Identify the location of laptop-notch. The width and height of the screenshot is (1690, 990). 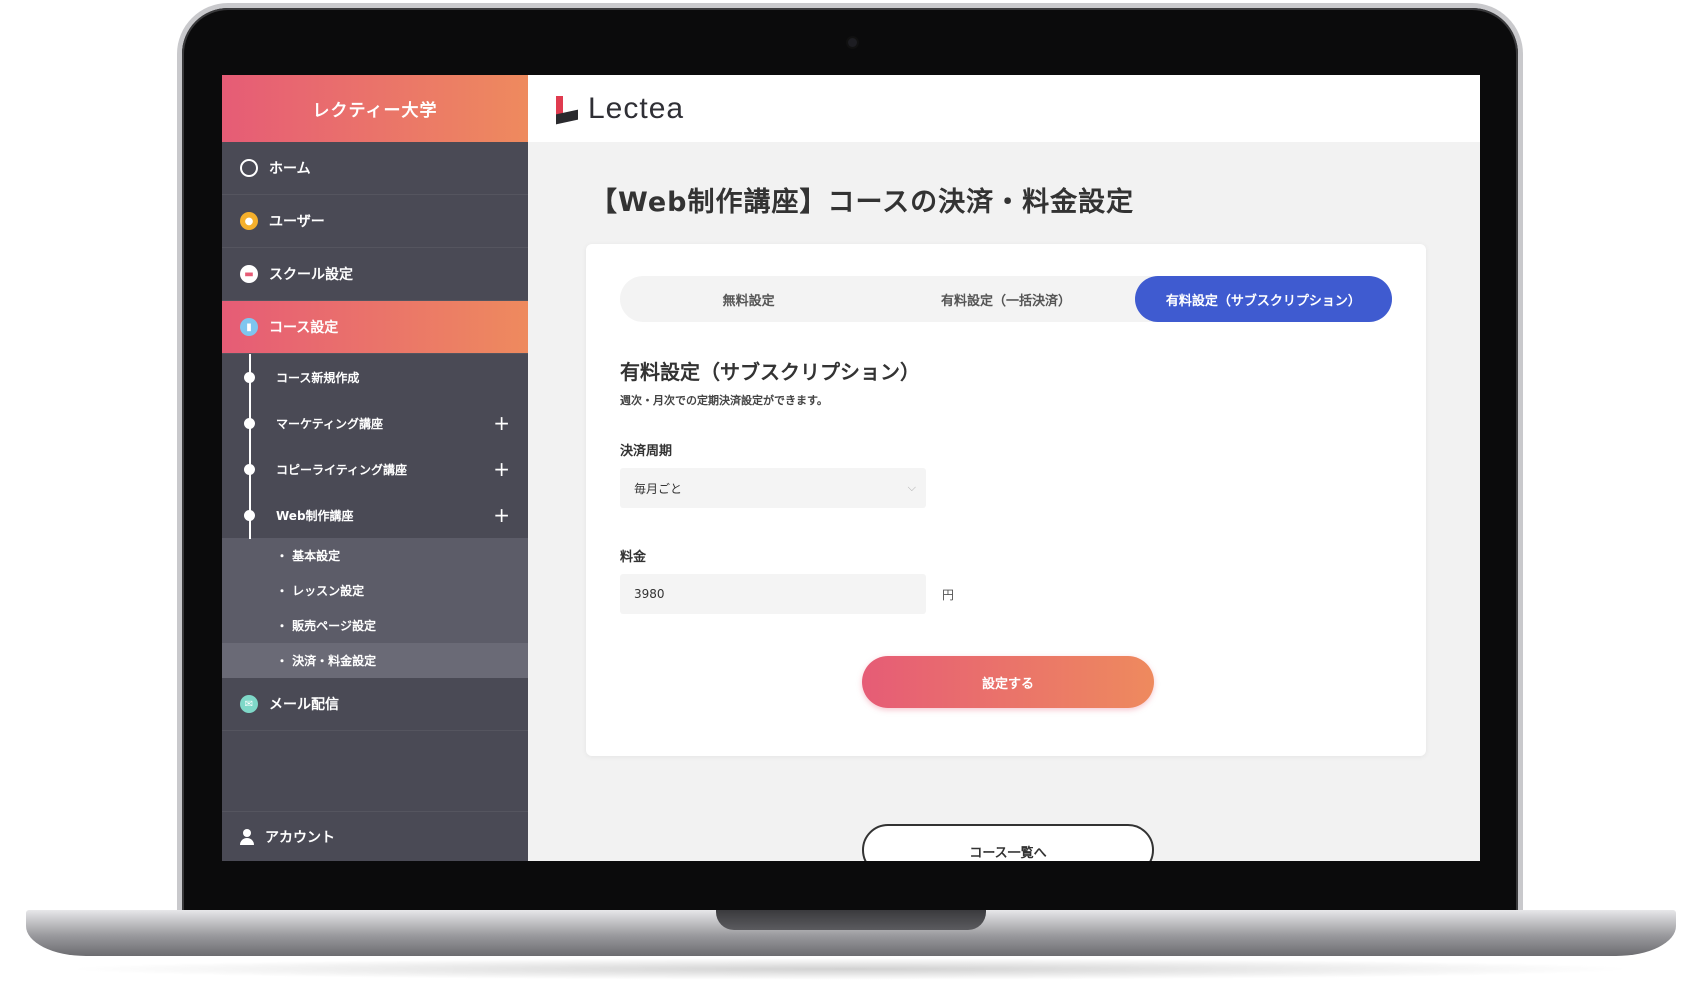
(851, 920).